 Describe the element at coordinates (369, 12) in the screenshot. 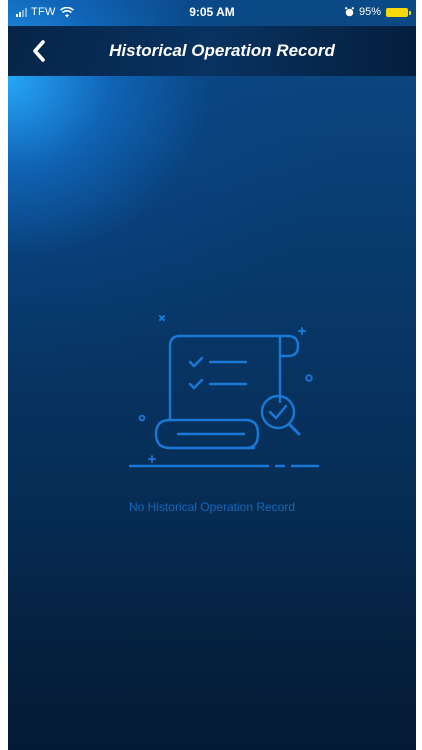

I see `battery-percent: 95%` at that location.